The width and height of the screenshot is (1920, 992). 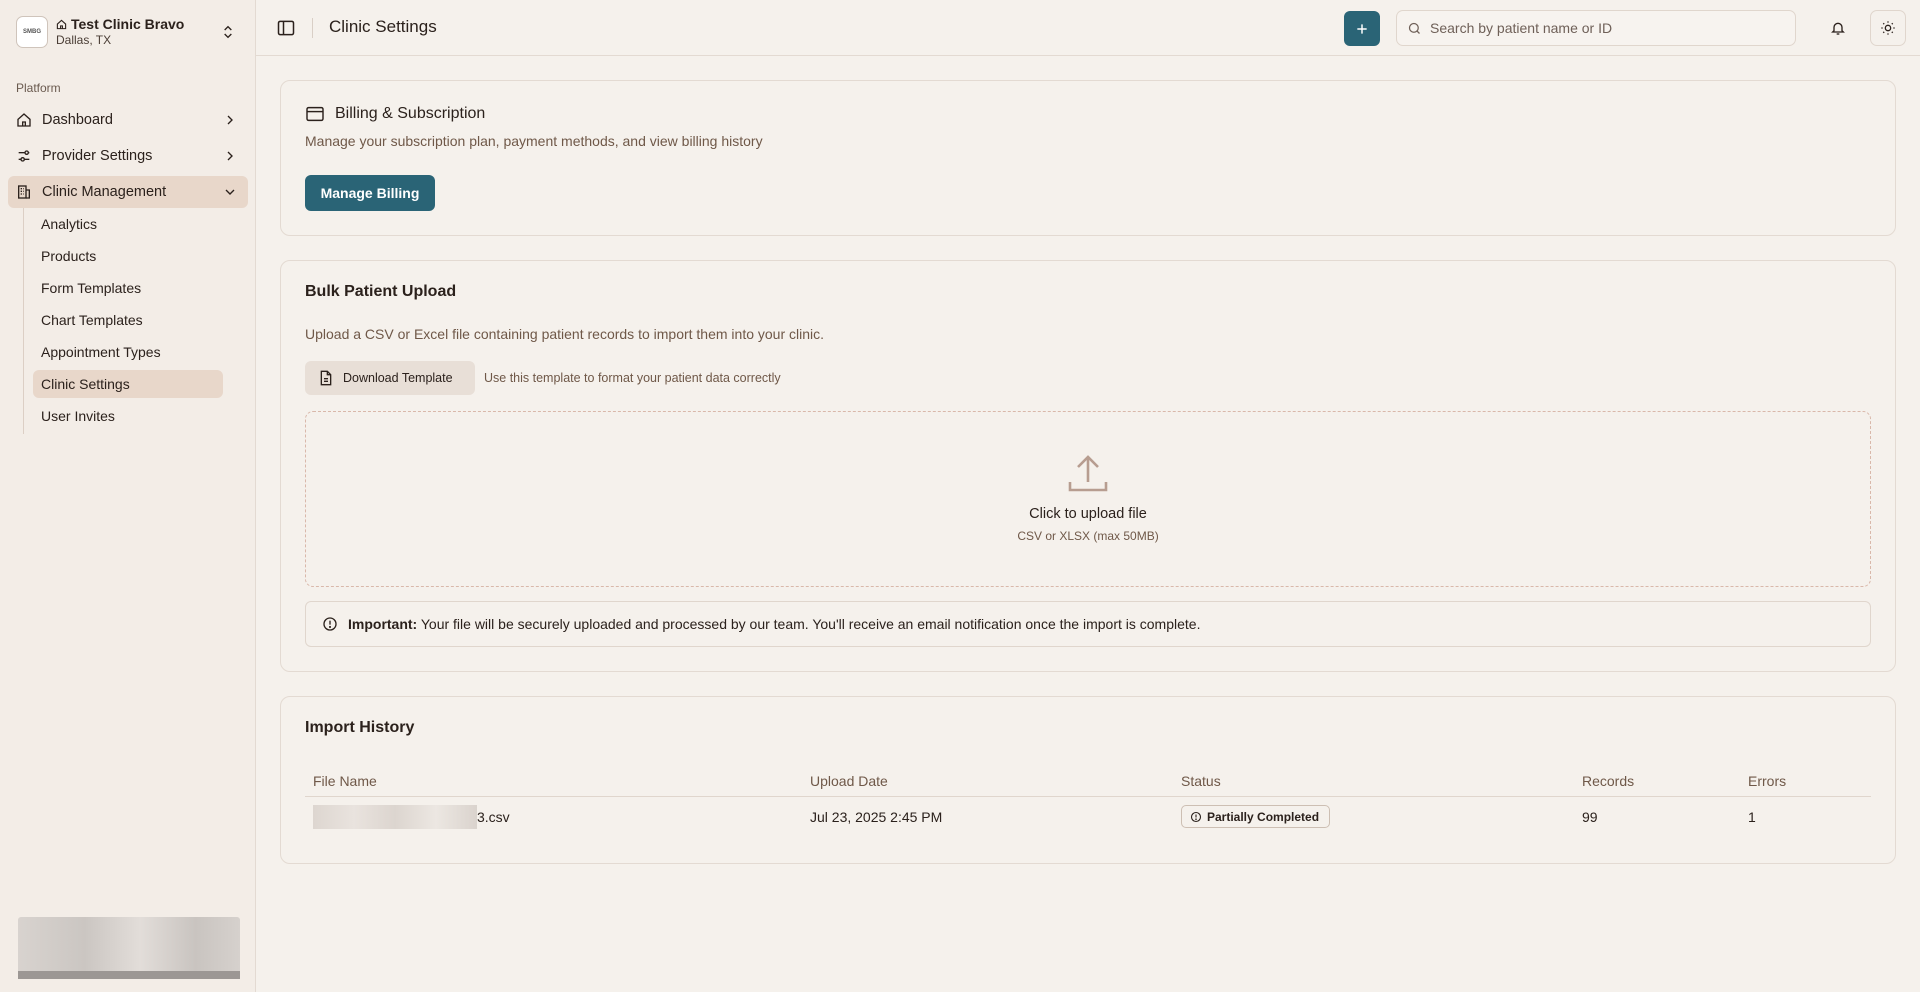 I want to click on theme-toggle-button, so click(x=1888, y=28).